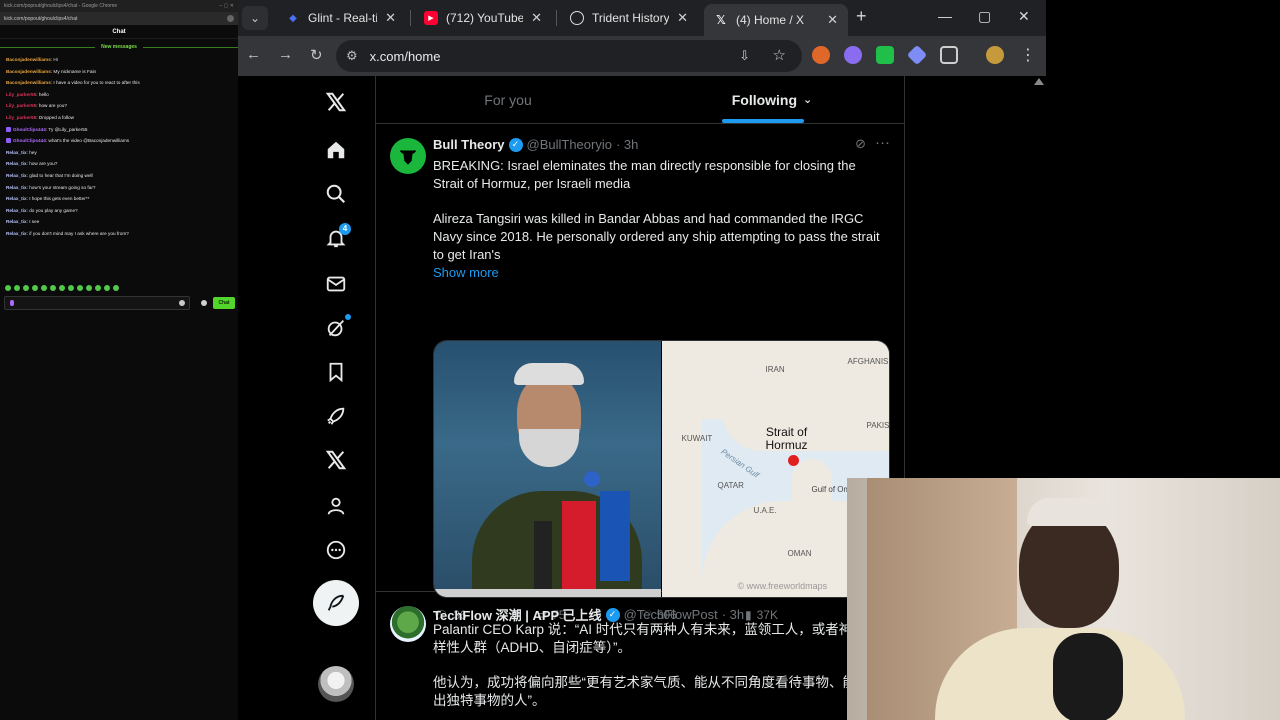 The image size is (1280, 720). What do you see at coordinates (984, 16) in the screenshot?
I see `maximize-icon: ▢` at bounding box center [984, 16].